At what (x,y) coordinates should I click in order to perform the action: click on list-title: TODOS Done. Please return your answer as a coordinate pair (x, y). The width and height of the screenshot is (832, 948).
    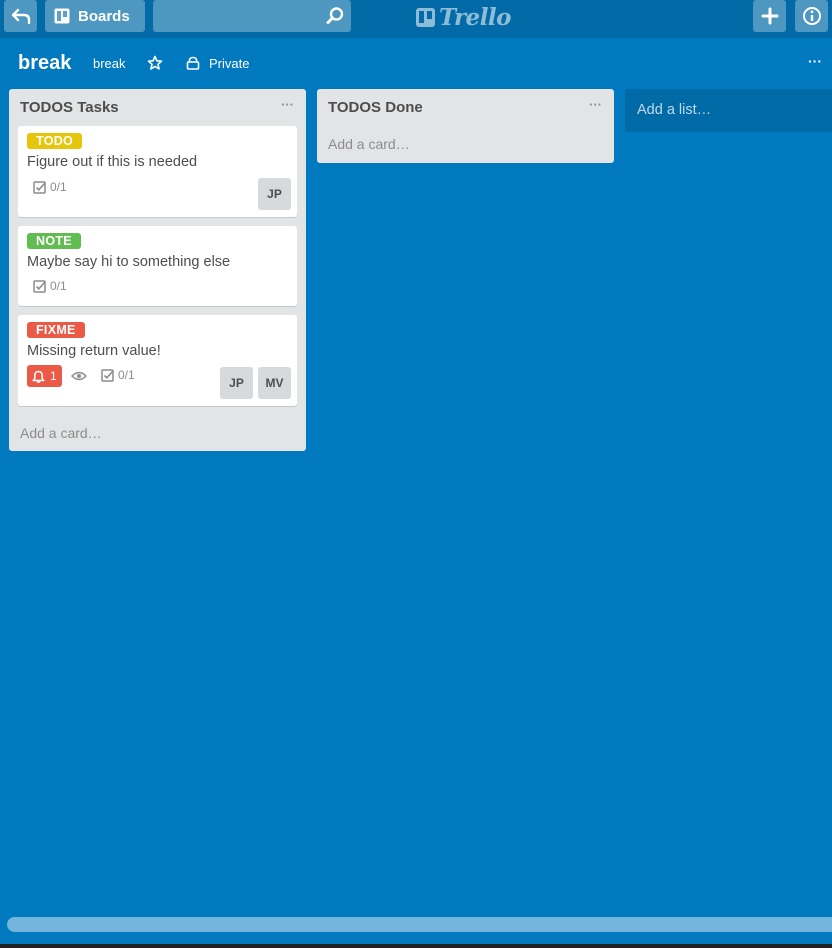
    Looking at the image, I should click on (375, 107).